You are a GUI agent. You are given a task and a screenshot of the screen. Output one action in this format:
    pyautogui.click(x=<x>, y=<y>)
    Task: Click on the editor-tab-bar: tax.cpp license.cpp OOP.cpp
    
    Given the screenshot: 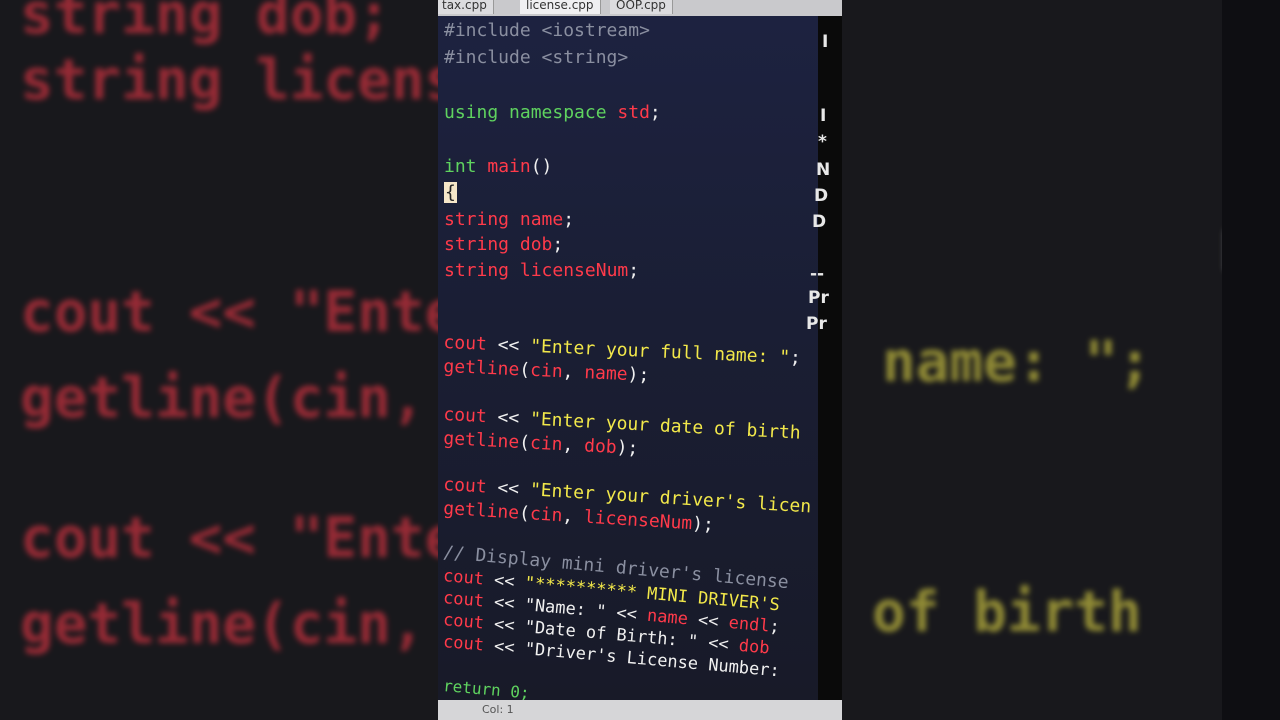 What is the action you would take?
    pyautogui.click(x=640, y=8)
    